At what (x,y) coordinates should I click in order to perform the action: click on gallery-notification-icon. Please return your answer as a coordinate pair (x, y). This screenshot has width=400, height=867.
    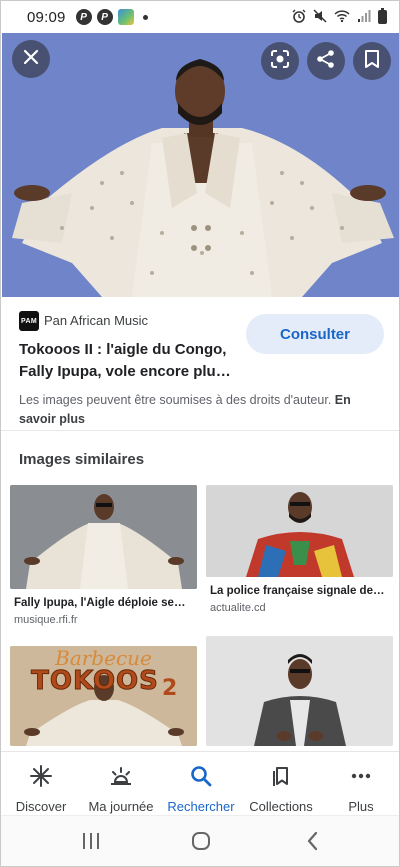
    Looking at the image, I should click on (125, 17).